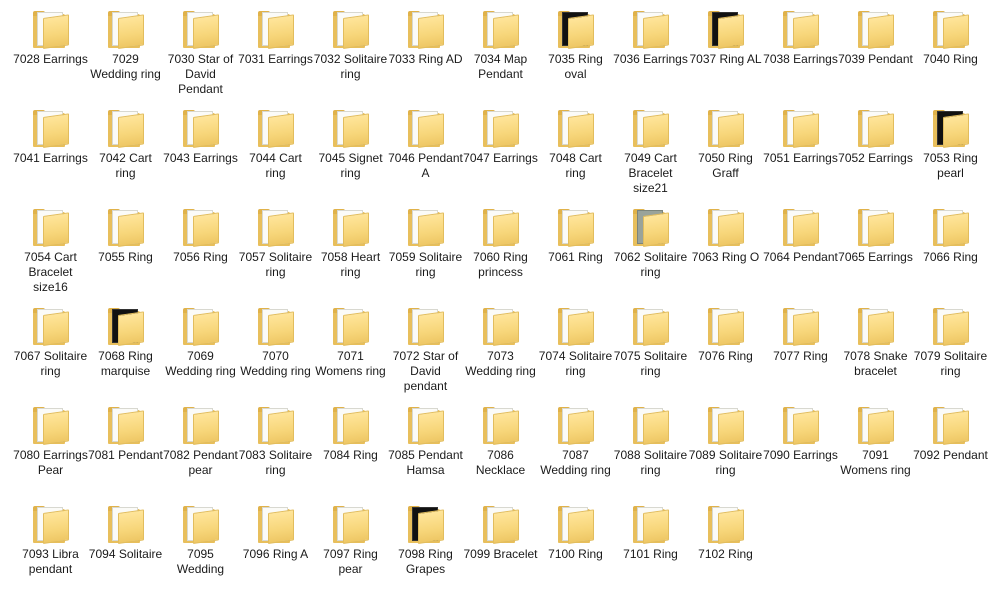  I want to click on folder-item: 7037 Ring AL, so click(725, 55).